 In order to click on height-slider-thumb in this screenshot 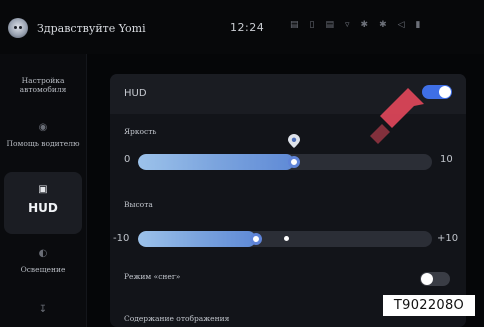, I will do `click(255, 239)`.